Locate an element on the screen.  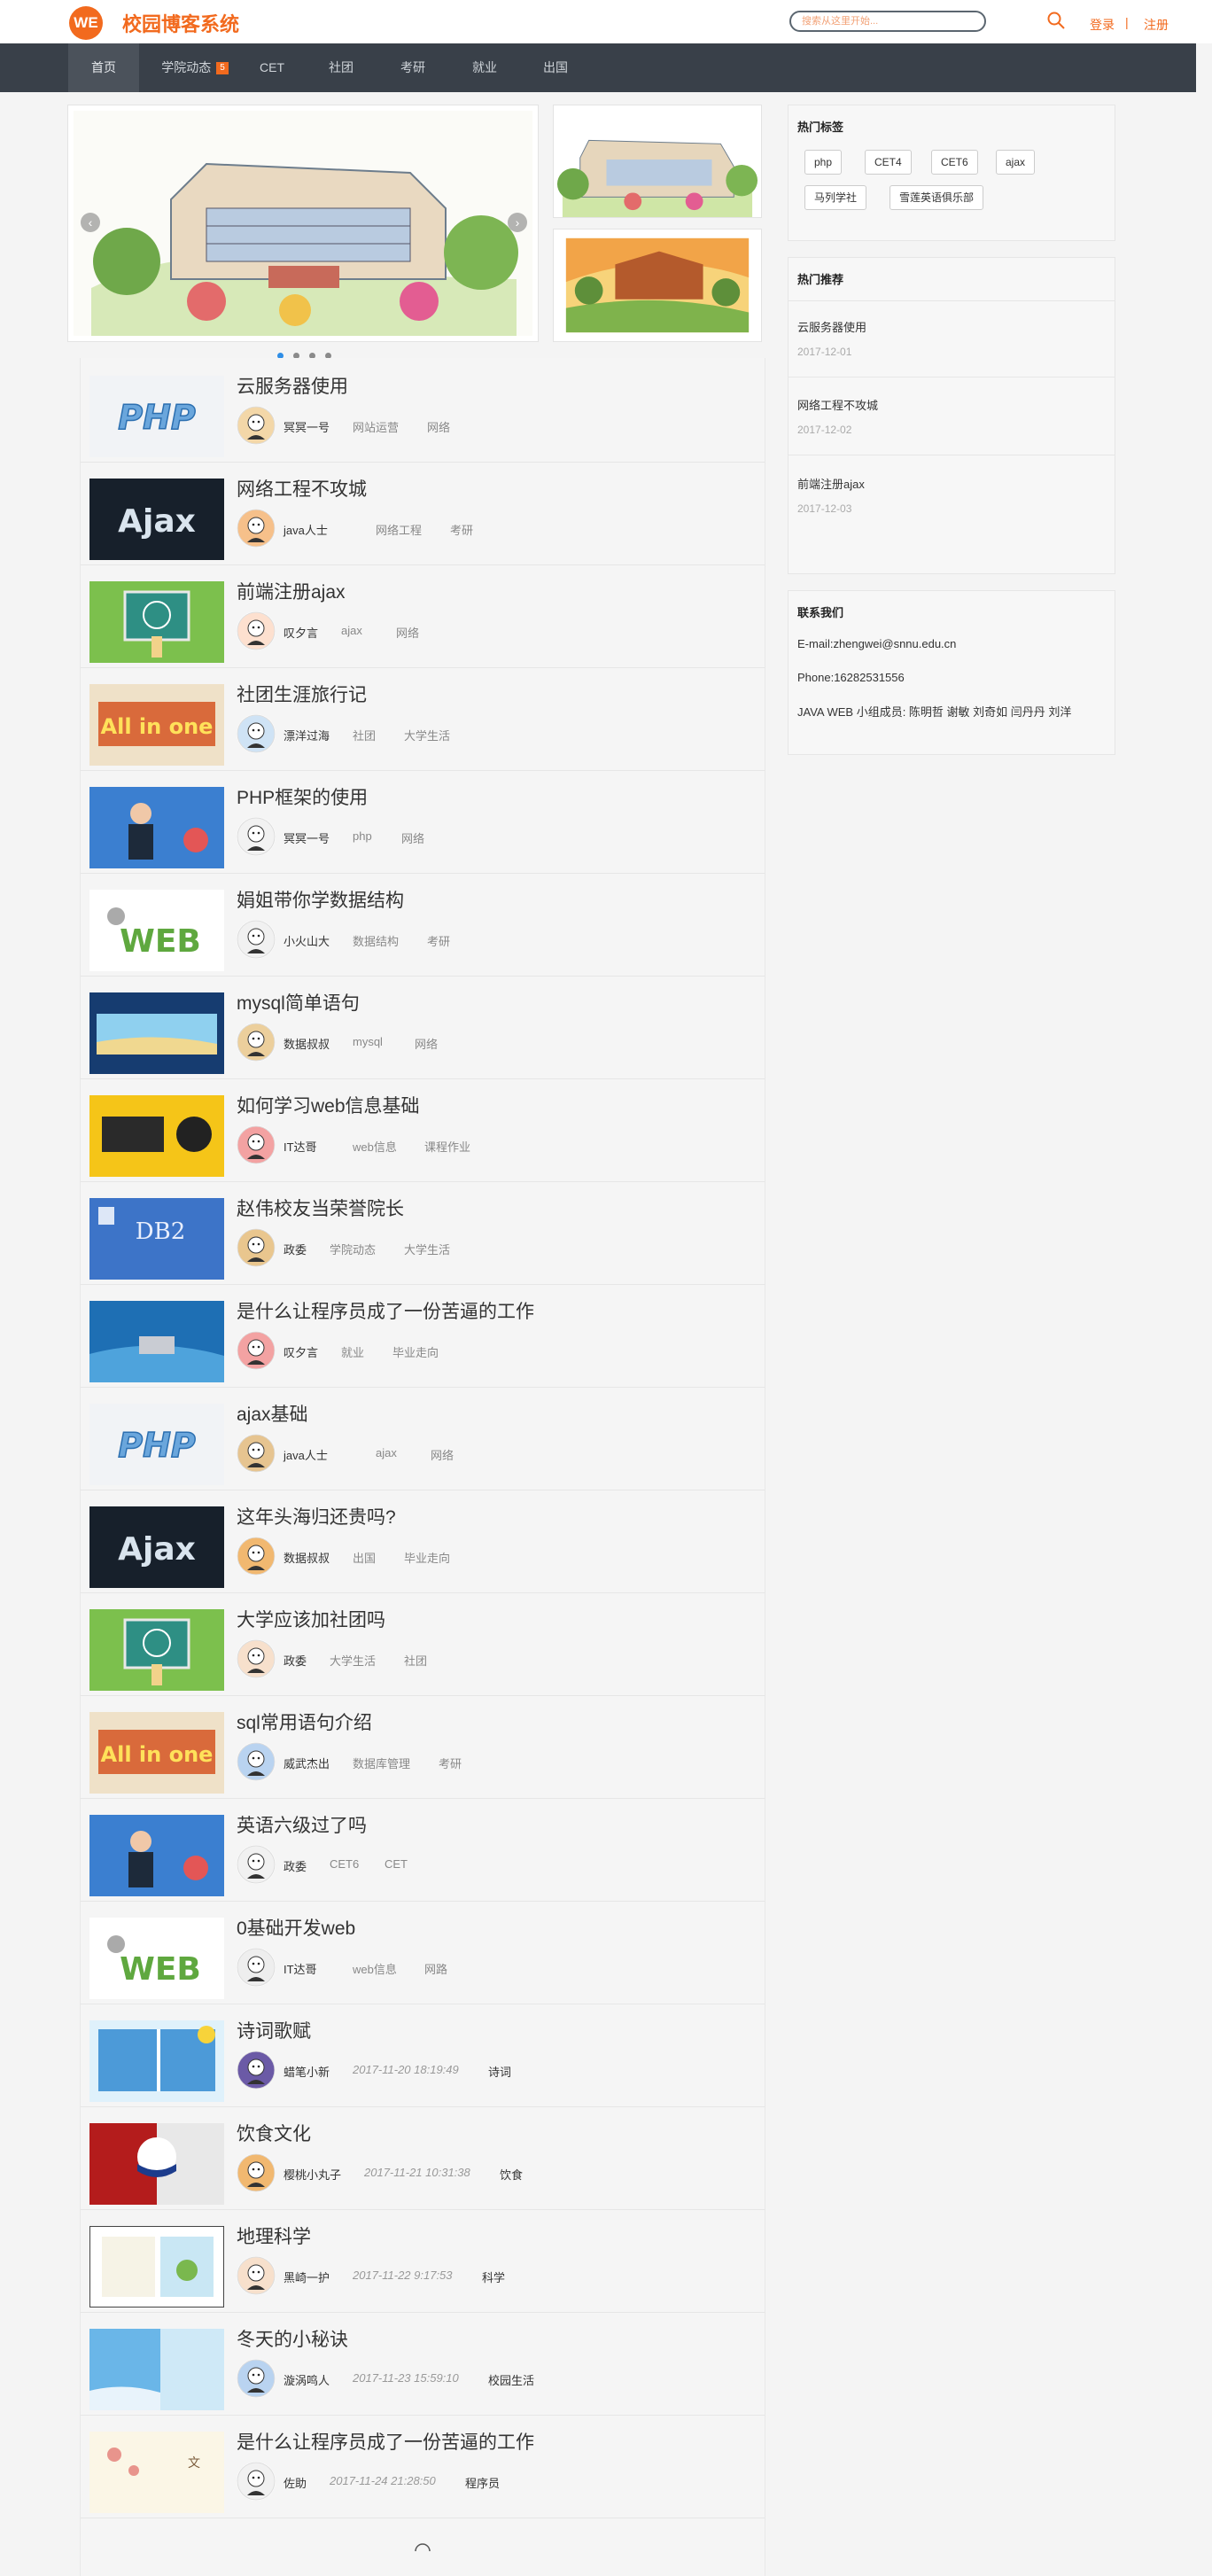
post-title: 娟姐带你学数据结构 is located at coordinates (320, 900).